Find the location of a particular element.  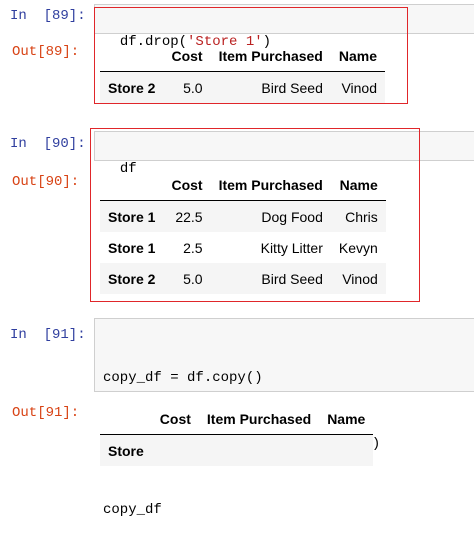

code-text: copy_df = df.copy() is located at coordinates (183, 378).